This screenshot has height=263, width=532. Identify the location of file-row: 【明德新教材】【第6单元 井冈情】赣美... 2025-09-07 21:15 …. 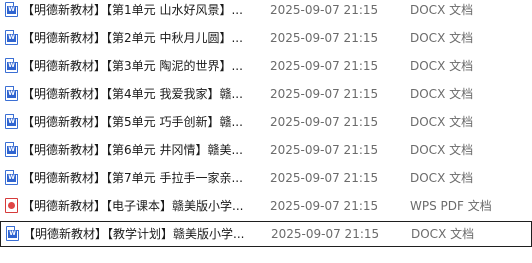
(266, 150).